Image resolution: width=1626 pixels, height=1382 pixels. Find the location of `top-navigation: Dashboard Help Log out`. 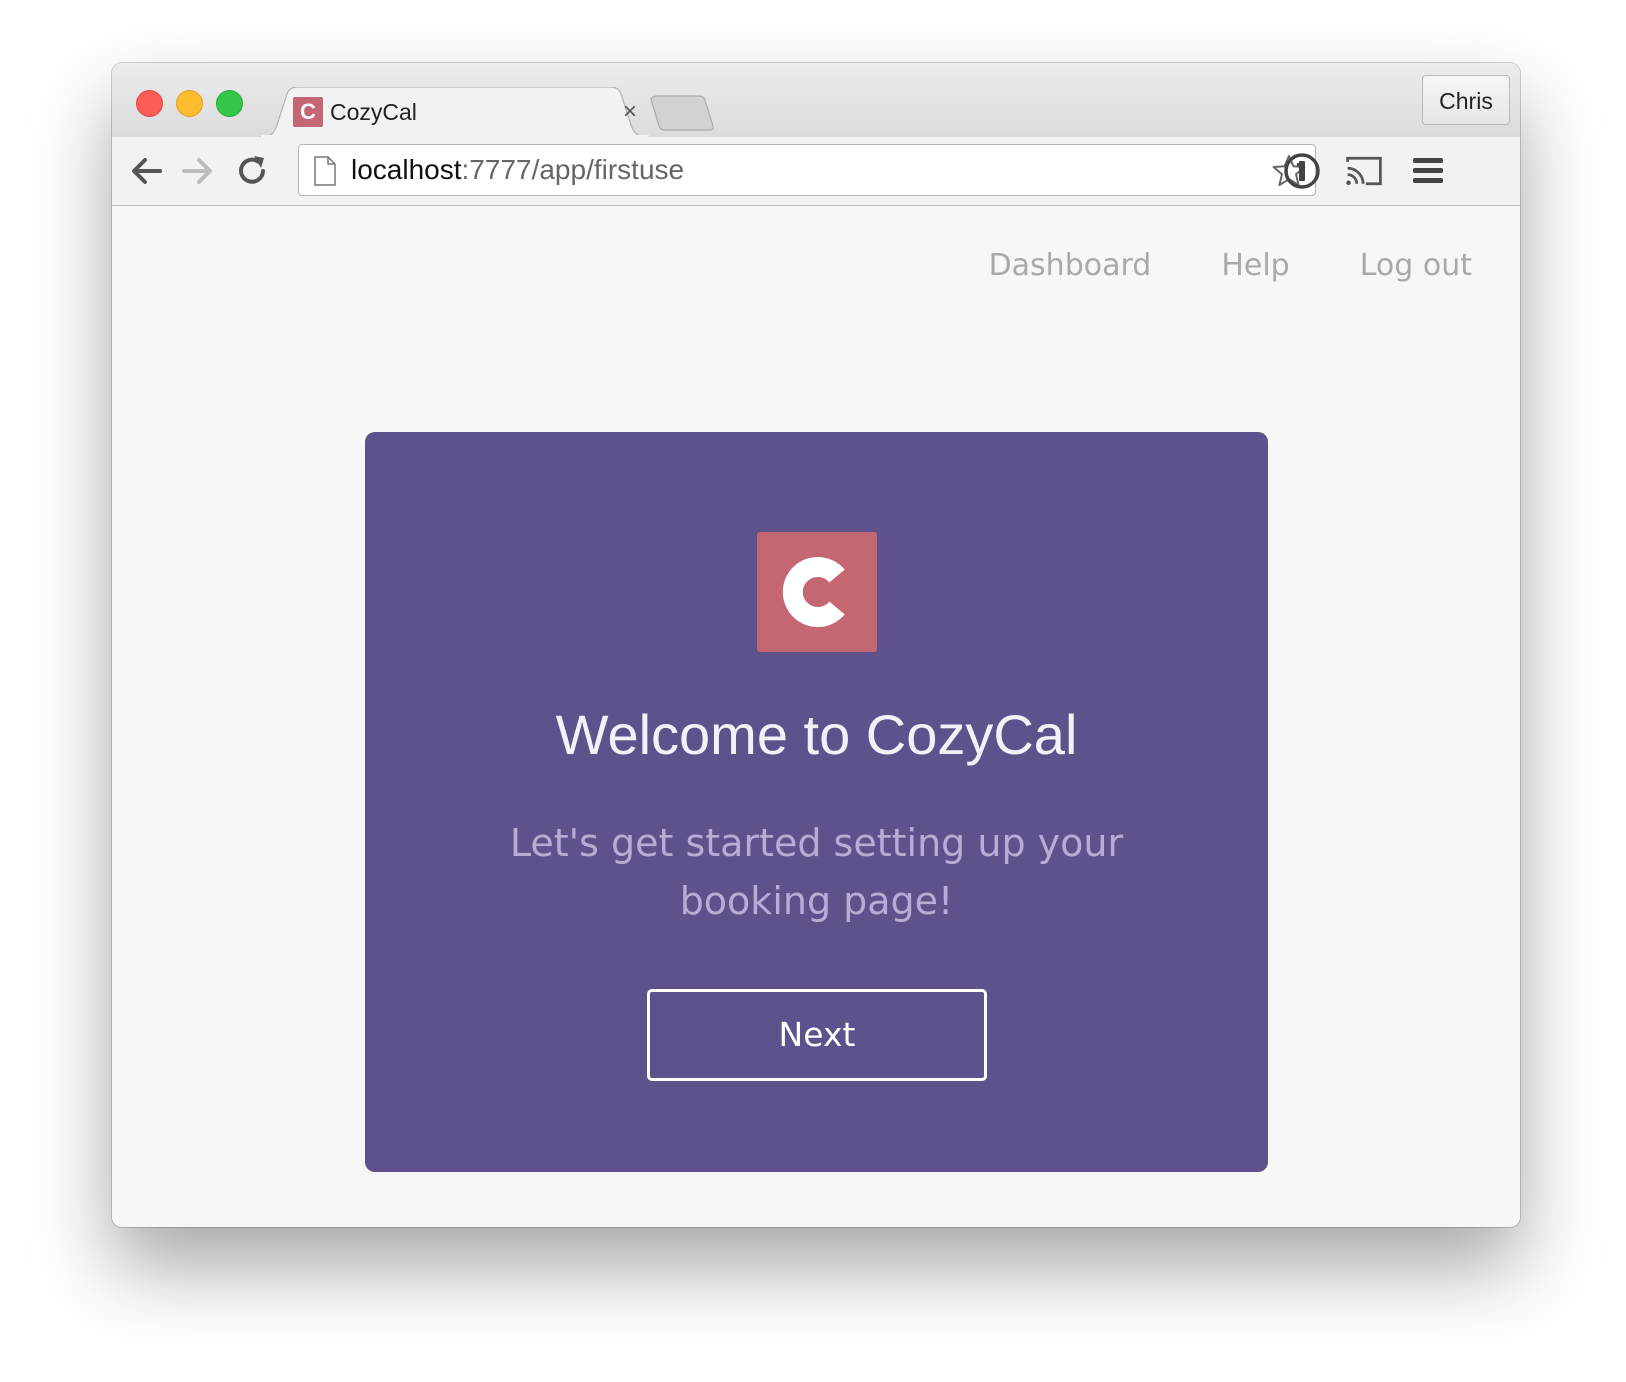

top-navigation: Dashboard Help Log out is located at coordinates (1230, 265).